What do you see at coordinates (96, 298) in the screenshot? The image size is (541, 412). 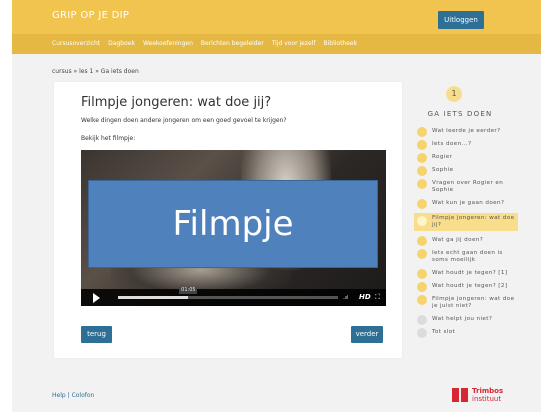 I see `play-icon` at bounding box center [96, 298].